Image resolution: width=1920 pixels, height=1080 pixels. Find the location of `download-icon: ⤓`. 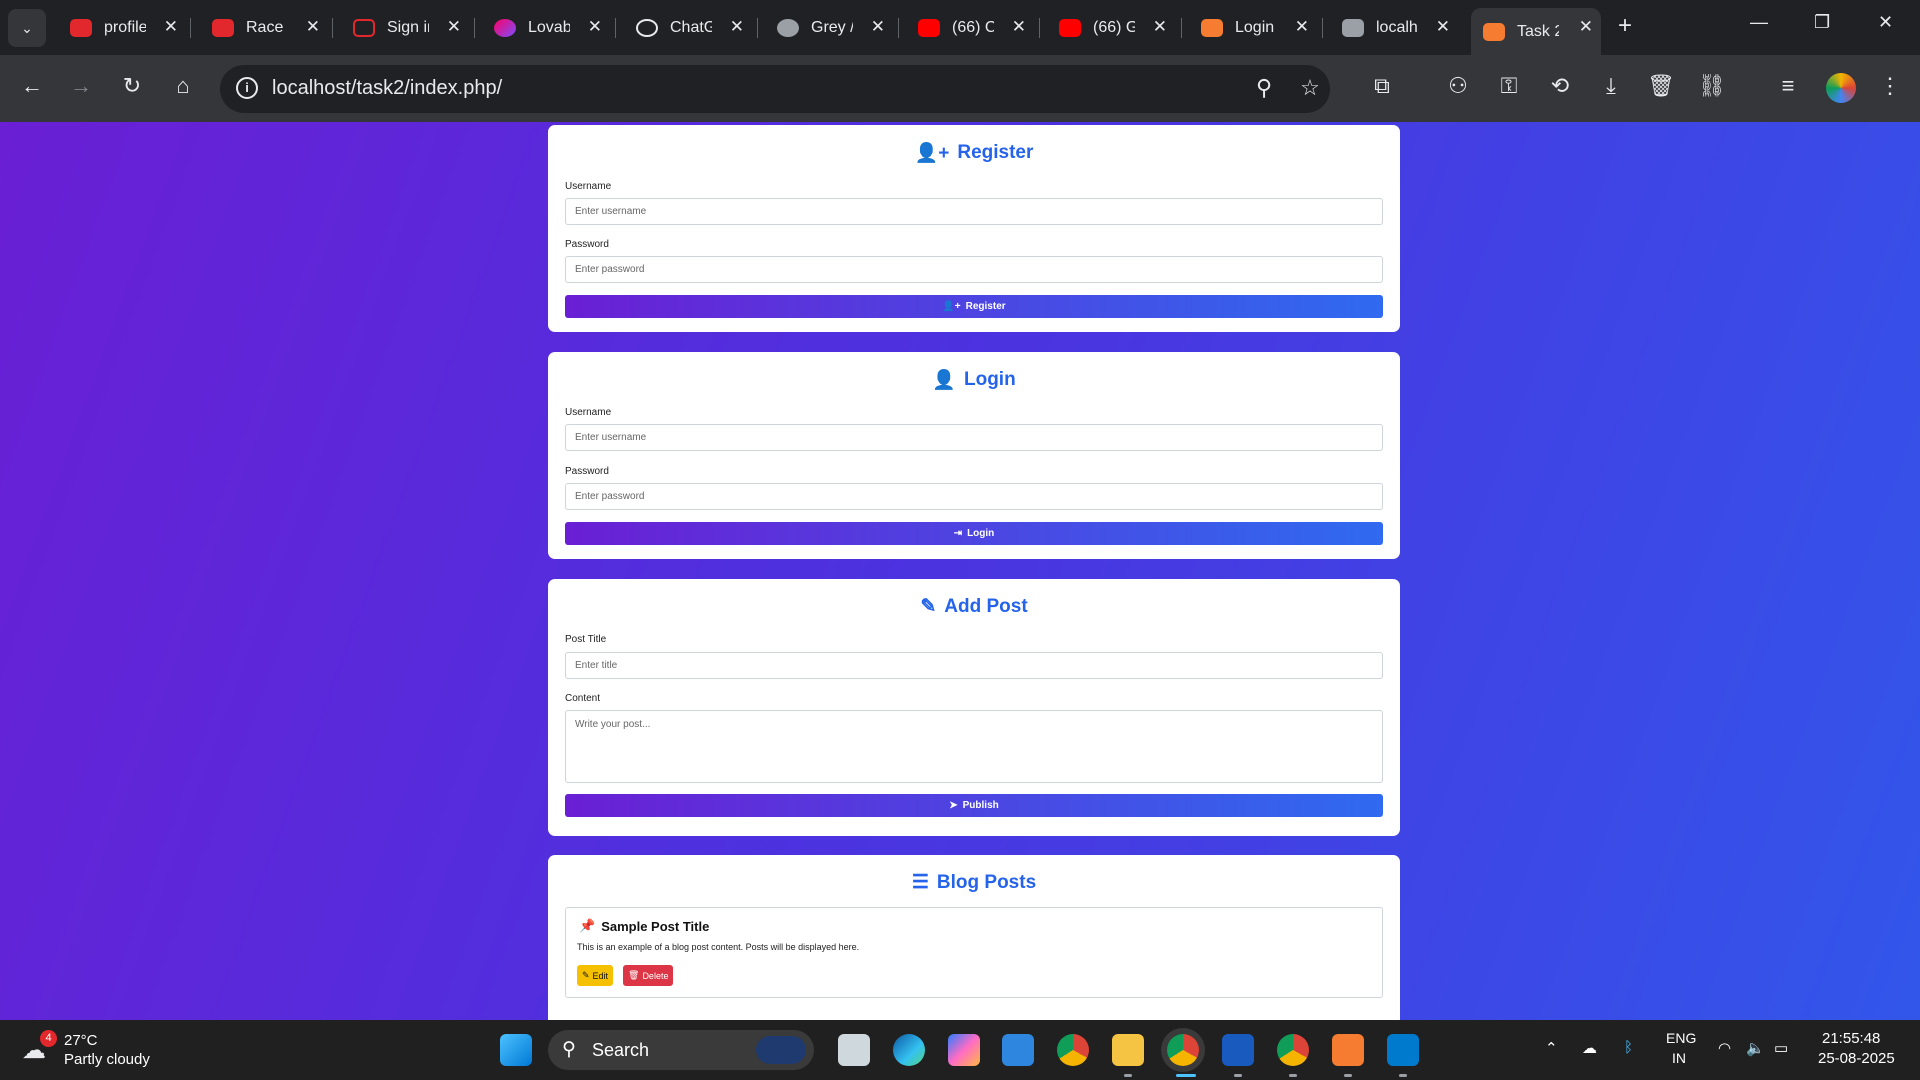

download-icon: ⤓ is located at coordinates (1611, 86).